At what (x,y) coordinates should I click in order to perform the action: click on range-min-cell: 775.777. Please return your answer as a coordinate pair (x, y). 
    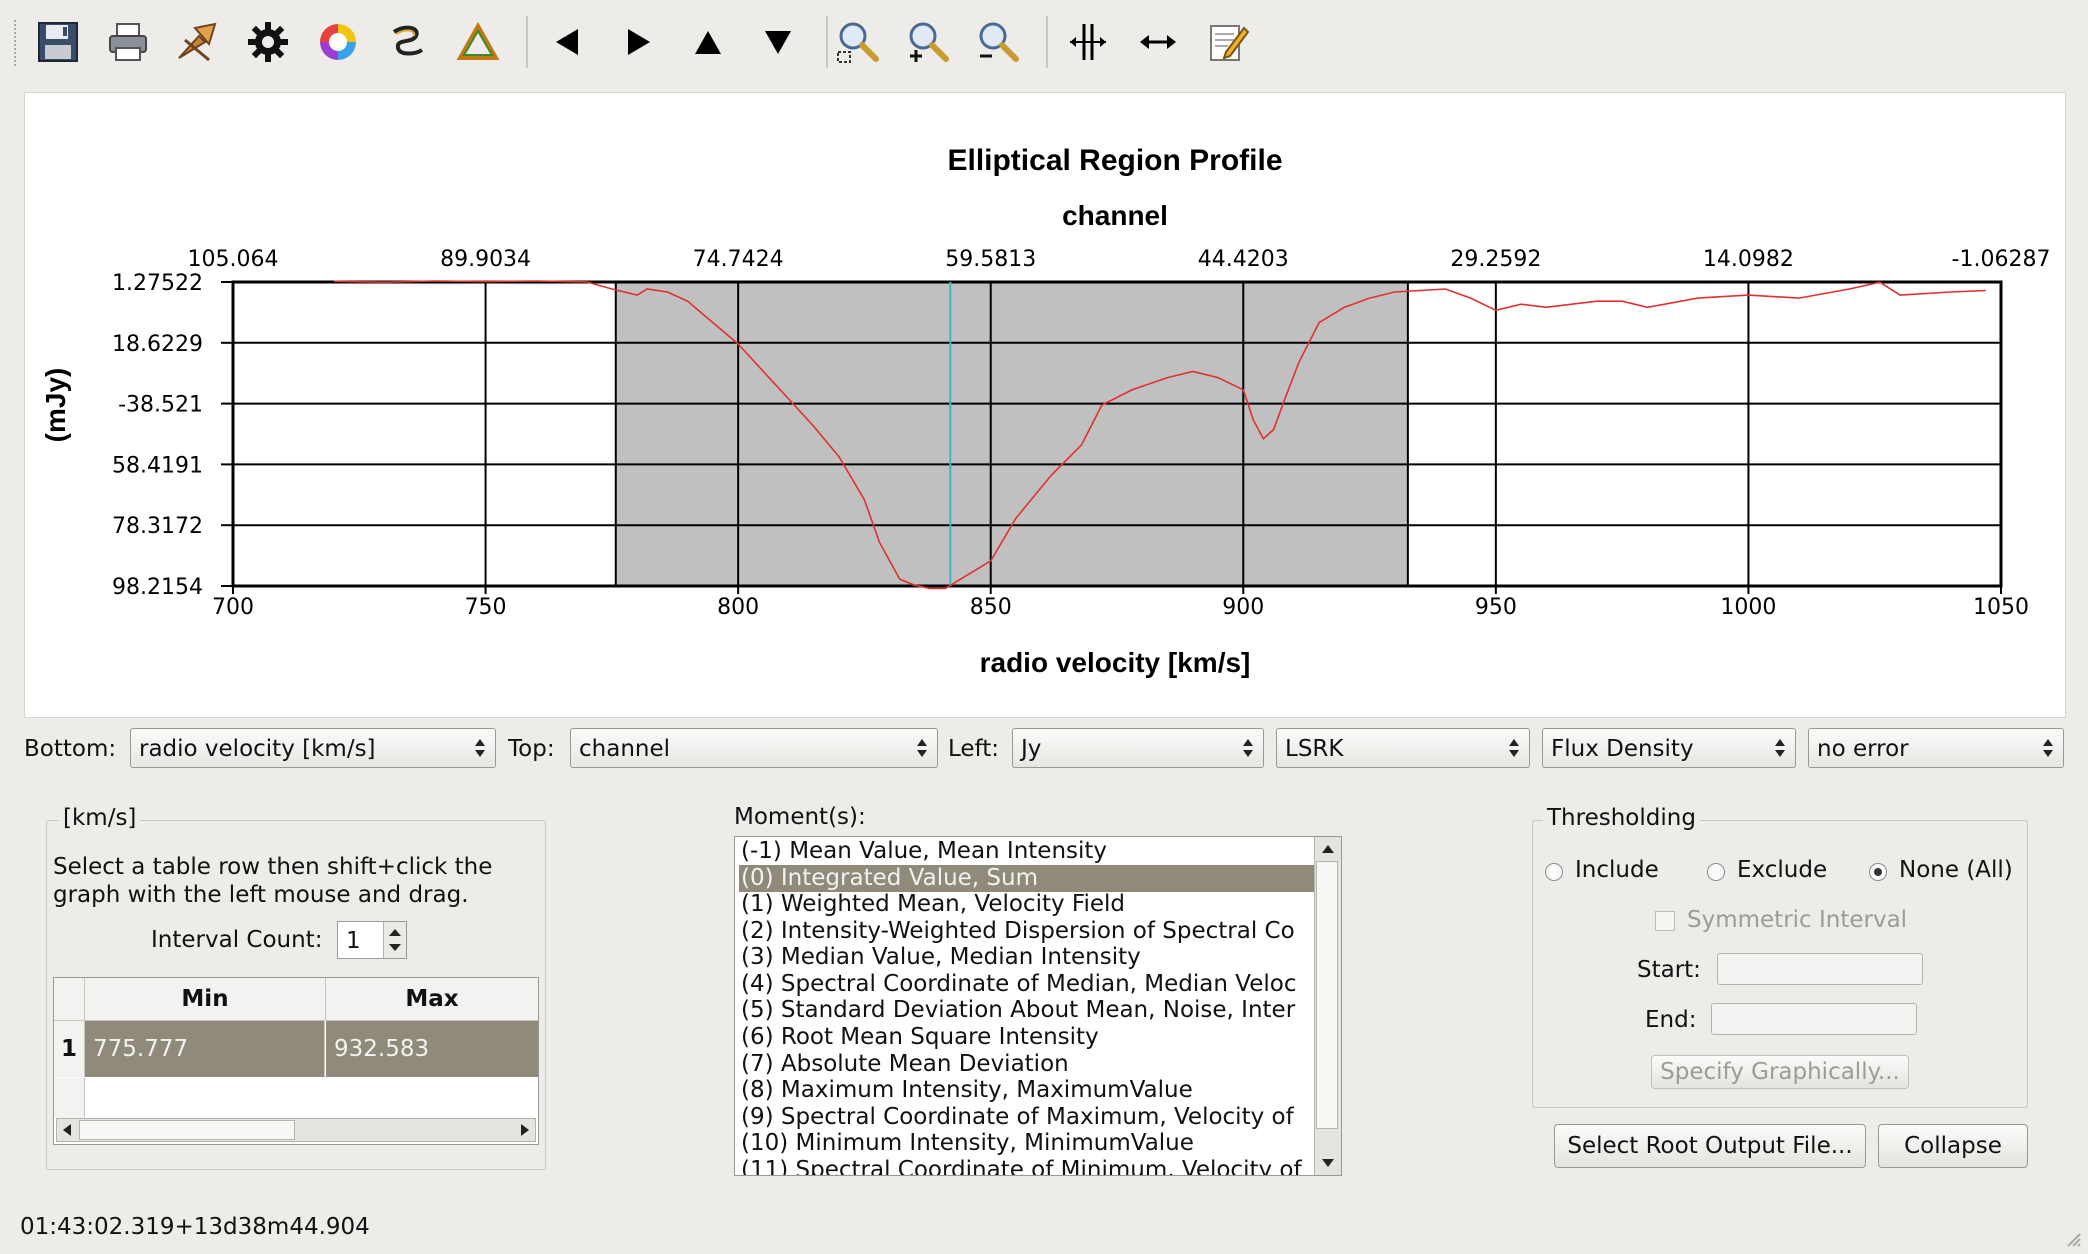
    Looking at the image, I should click on (205, 1049).